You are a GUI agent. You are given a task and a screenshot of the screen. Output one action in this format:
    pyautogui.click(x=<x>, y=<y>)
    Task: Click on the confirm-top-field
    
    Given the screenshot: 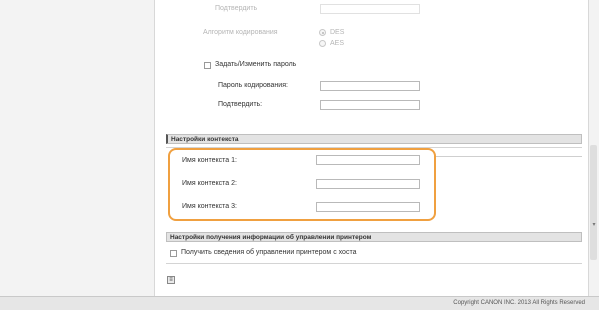 What is the action you would take?
    pyautogui.click(x=370, y=9)
    